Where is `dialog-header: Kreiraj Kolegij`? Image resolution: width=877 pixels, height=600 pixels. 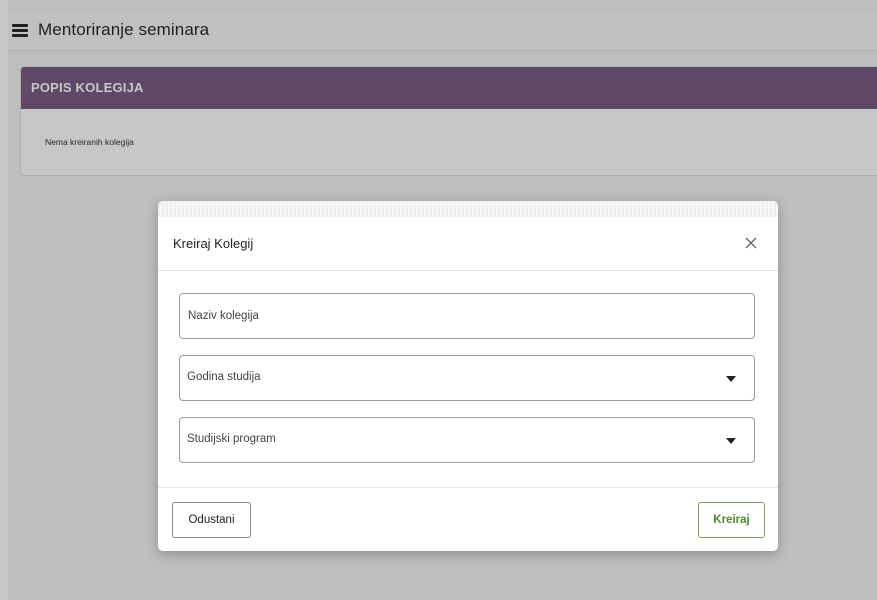 dialog-header: Kreiraj Kolegij is located at coordinates (468, 244).